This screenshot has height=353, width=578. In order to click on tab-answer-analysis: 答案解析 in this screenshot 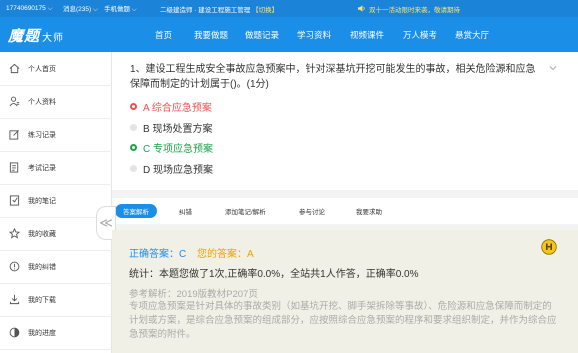, I will do `click(136, 211)`.